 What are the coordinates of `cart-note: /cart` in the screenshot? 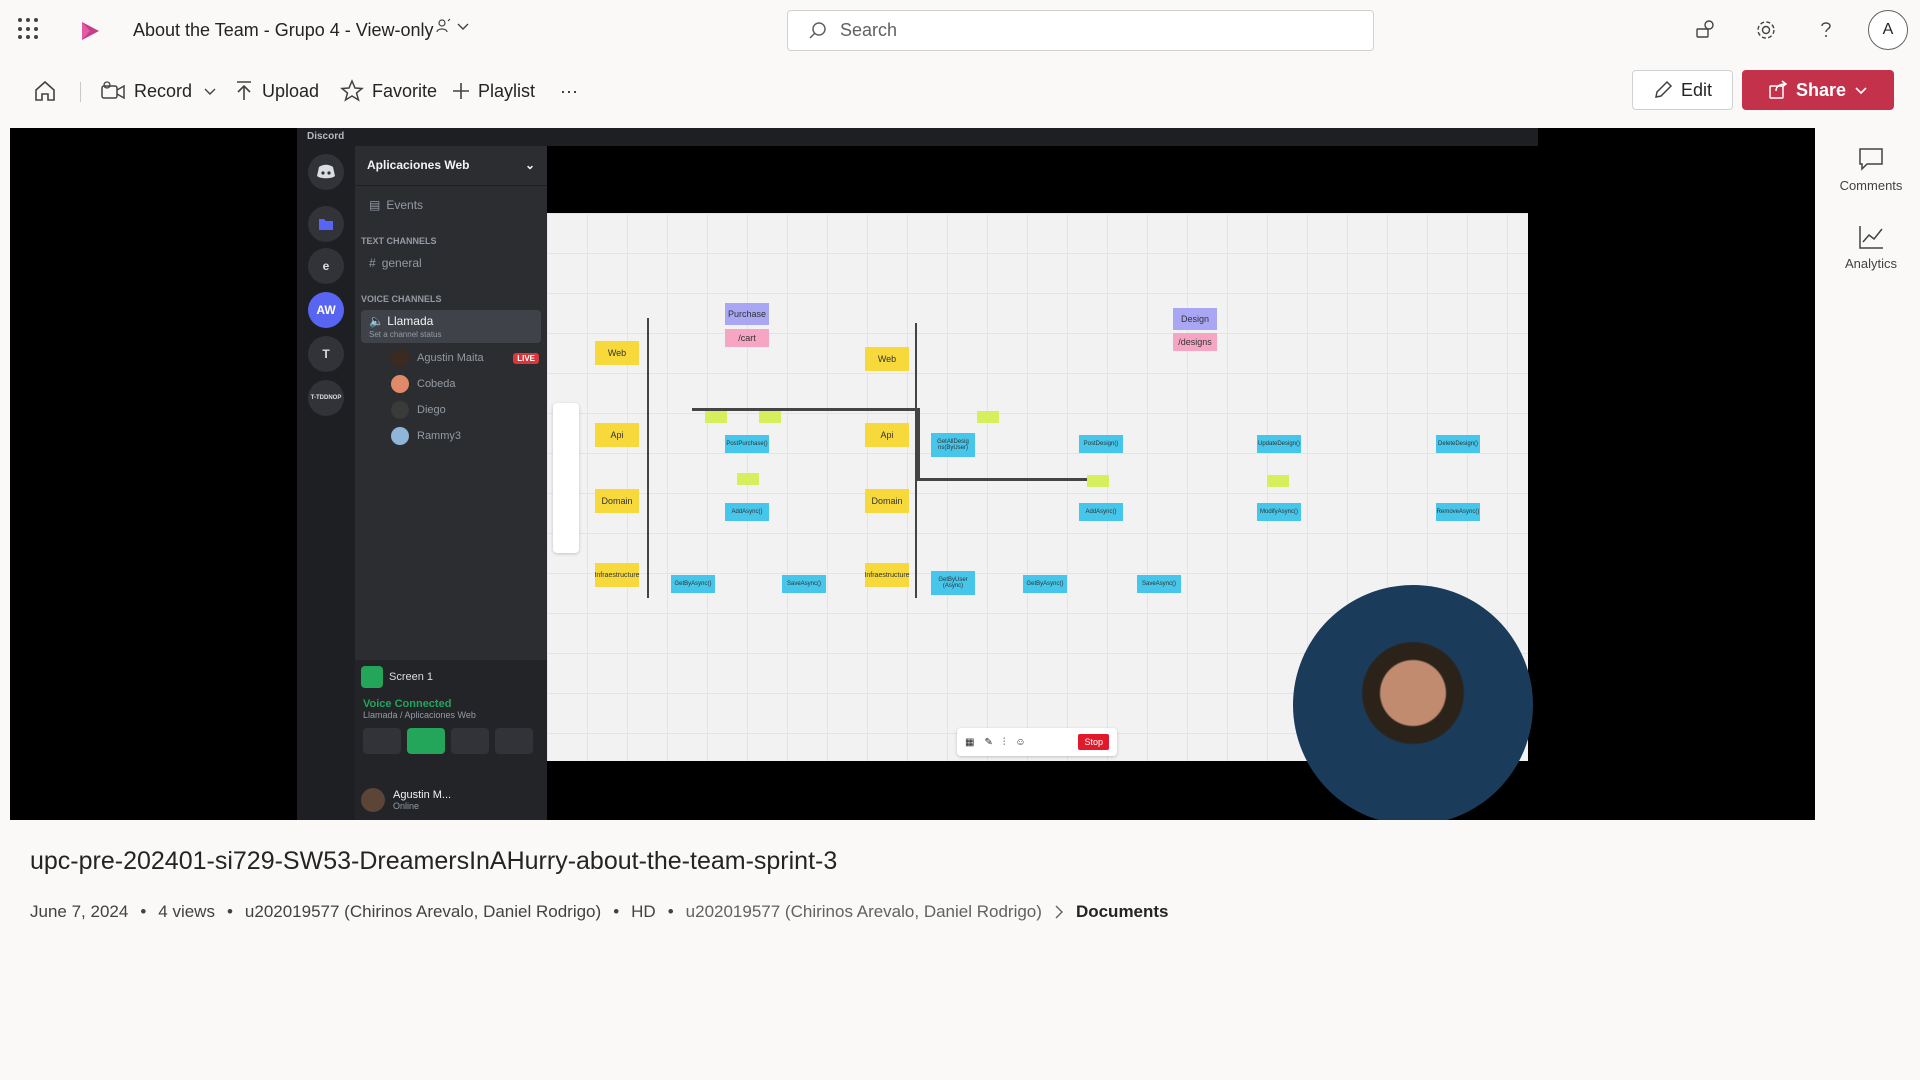 It's located at (747, 338).